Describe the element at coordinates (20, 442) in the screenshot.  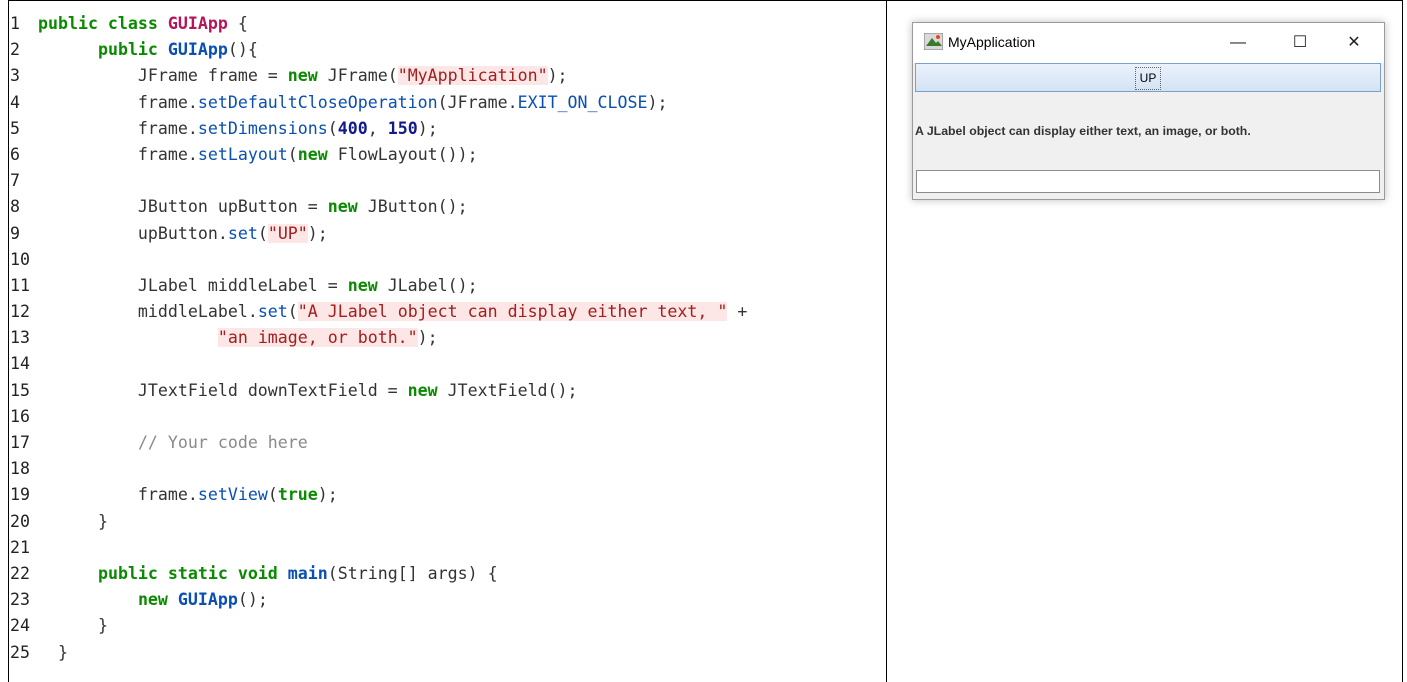
I see `line-number: 17` at that location.